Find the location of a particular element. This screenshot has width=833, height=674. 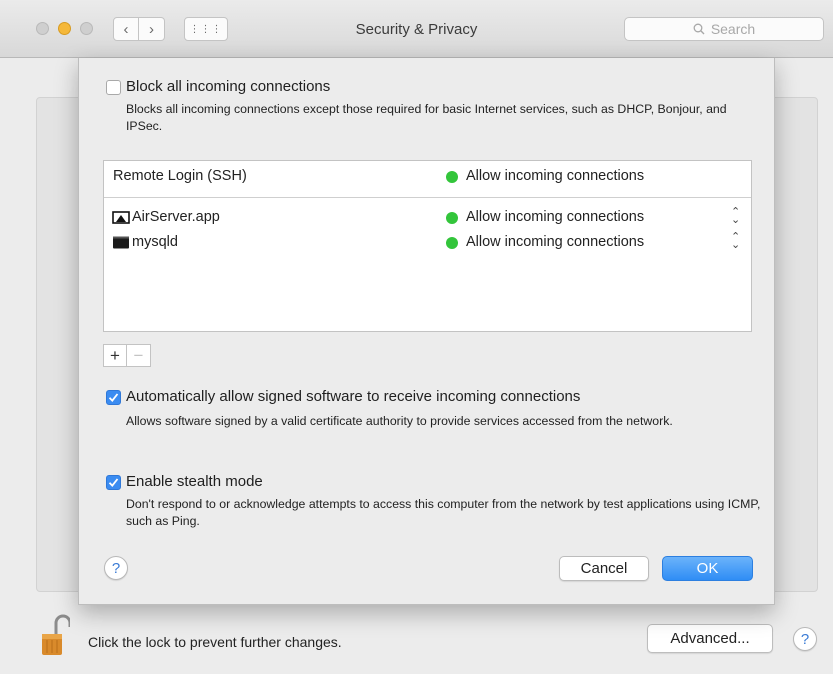

stealth-mode-label: Enable stealth mode is located at coordinates (194, 481).